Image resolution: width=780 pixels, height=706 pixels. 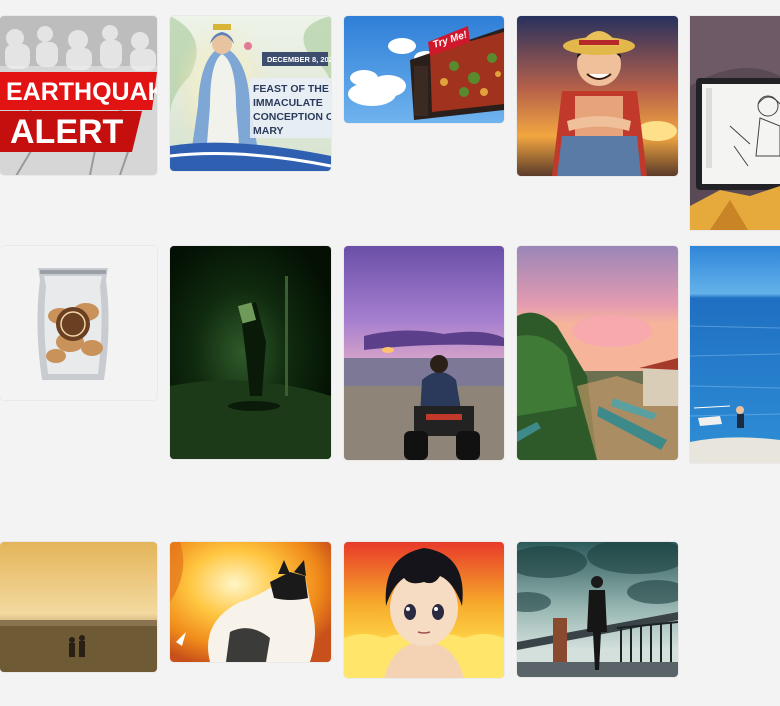 I want to click on beach-atv-image, so click(x=424, y=353).